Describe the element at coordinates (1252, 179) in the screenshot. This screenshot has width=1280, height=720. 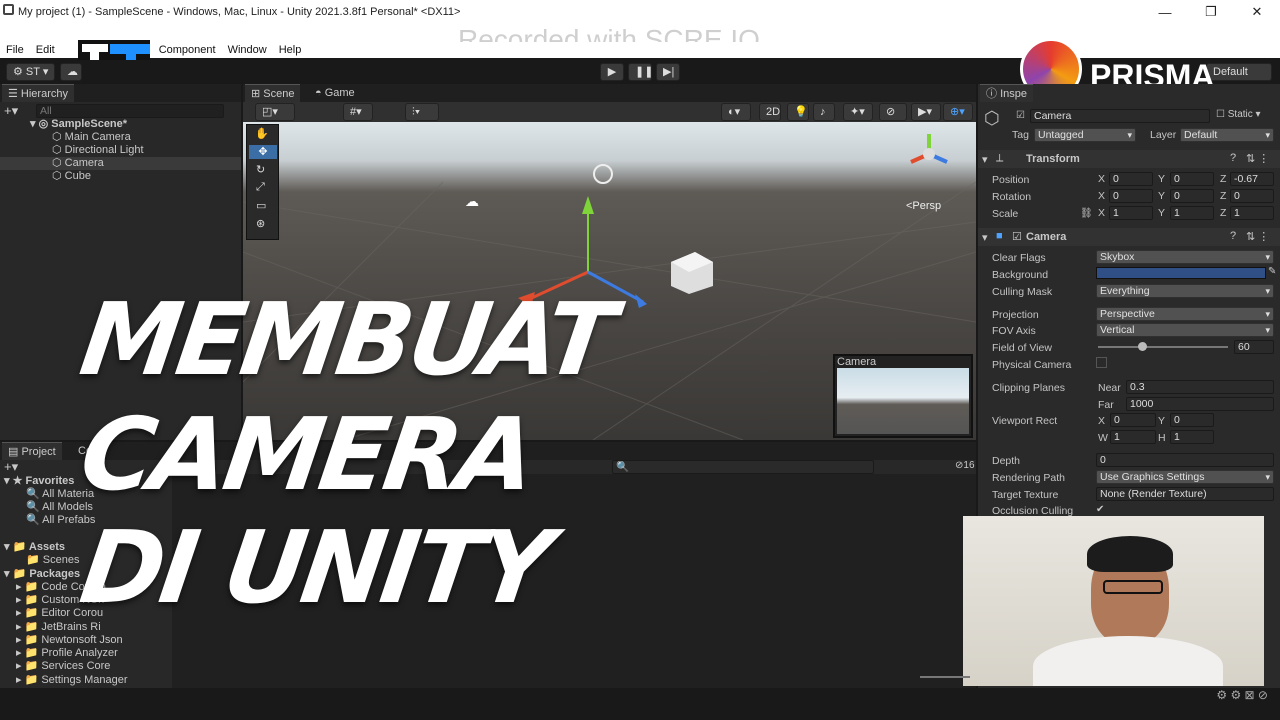
I see `position-z: -0.67` at that location.